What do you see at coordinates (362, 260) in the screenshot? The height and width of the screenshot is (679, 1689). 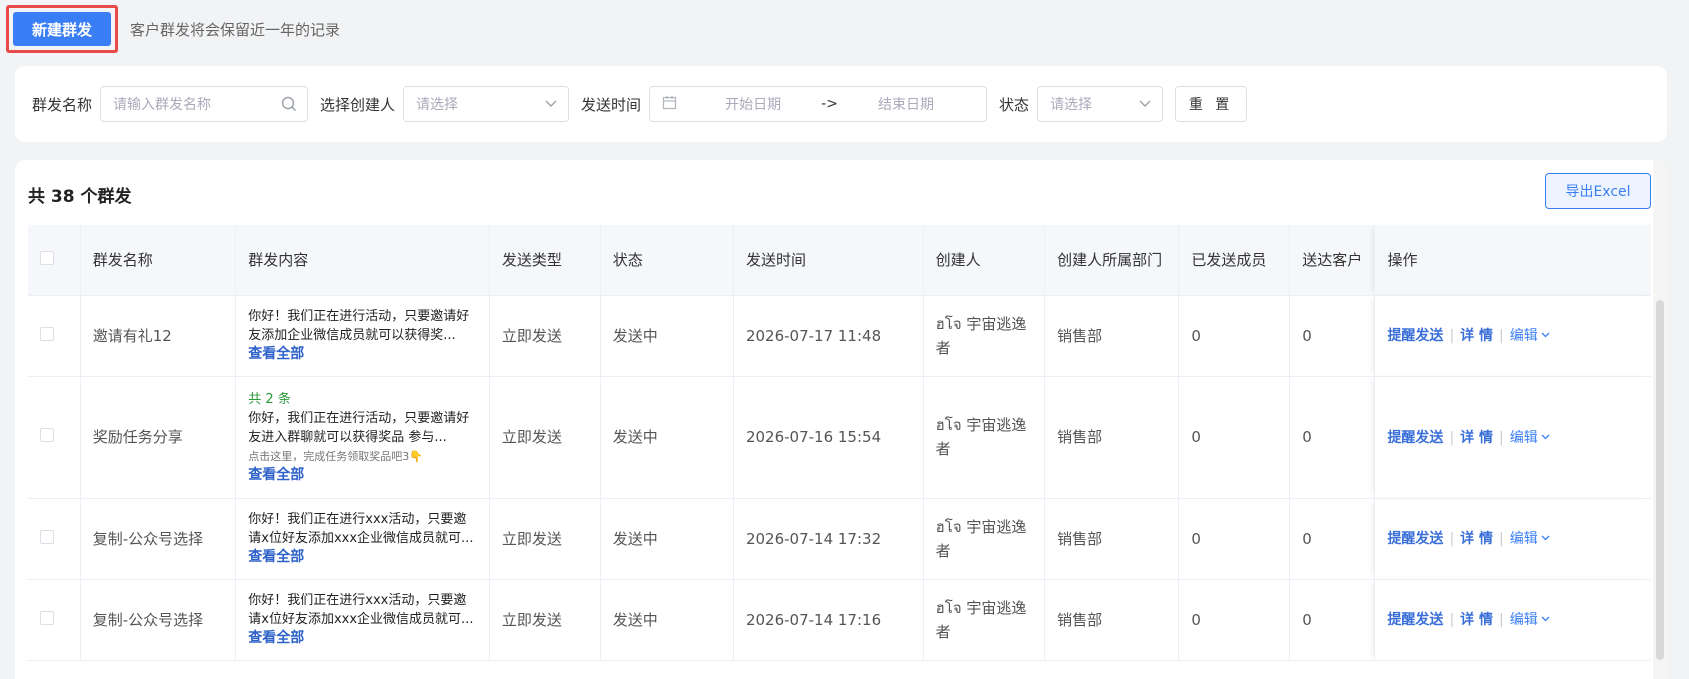 I see `header-cell: 群发内容` at bounding box center [362, 260].